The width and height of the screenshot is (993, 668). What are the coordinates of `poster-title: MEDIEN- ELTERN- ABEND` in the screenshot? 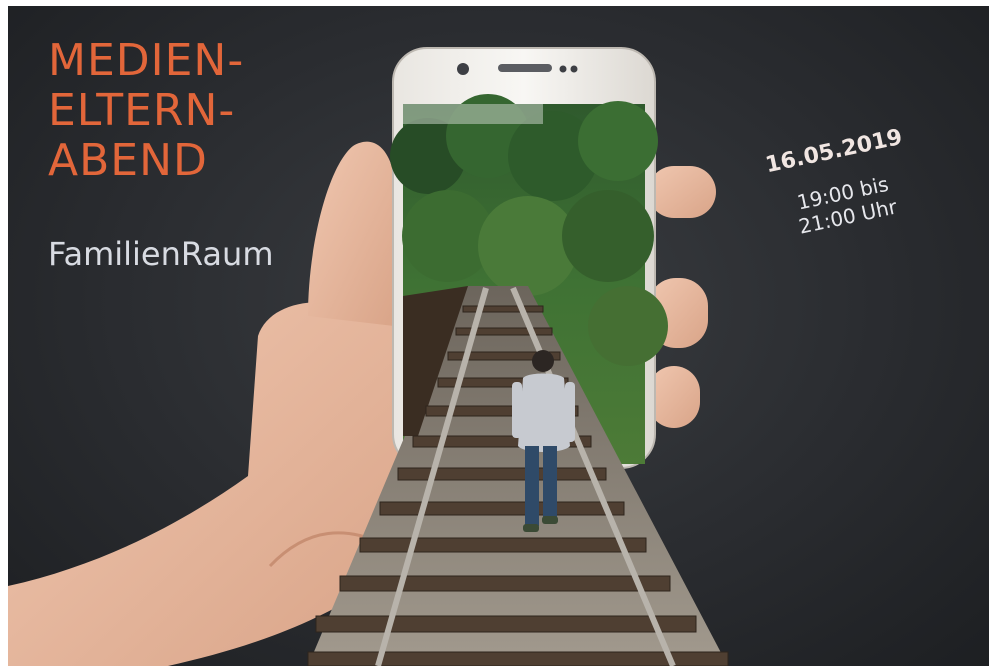 It's located at (146, 111).